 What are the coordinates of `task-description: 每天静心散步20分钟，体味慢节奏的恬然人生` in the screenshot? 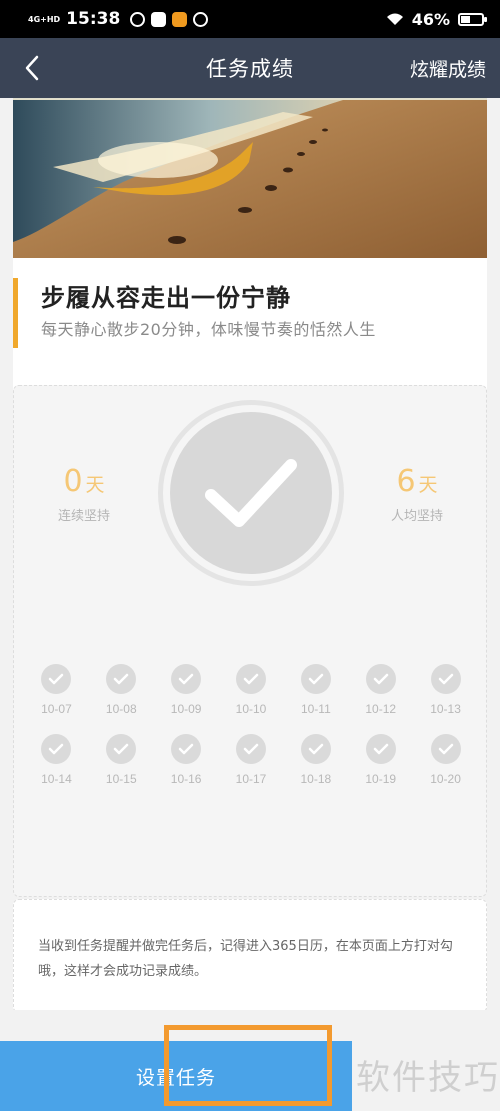 It's located at (208, 329).